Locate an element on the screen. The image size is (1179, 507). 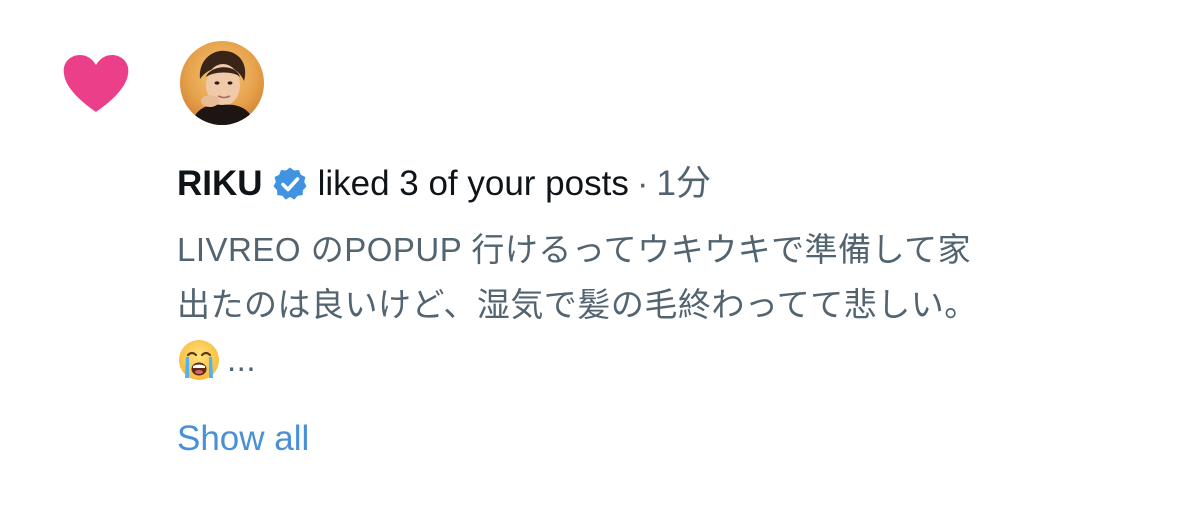
verified-badge-icon is located at coordinates (290, 184).